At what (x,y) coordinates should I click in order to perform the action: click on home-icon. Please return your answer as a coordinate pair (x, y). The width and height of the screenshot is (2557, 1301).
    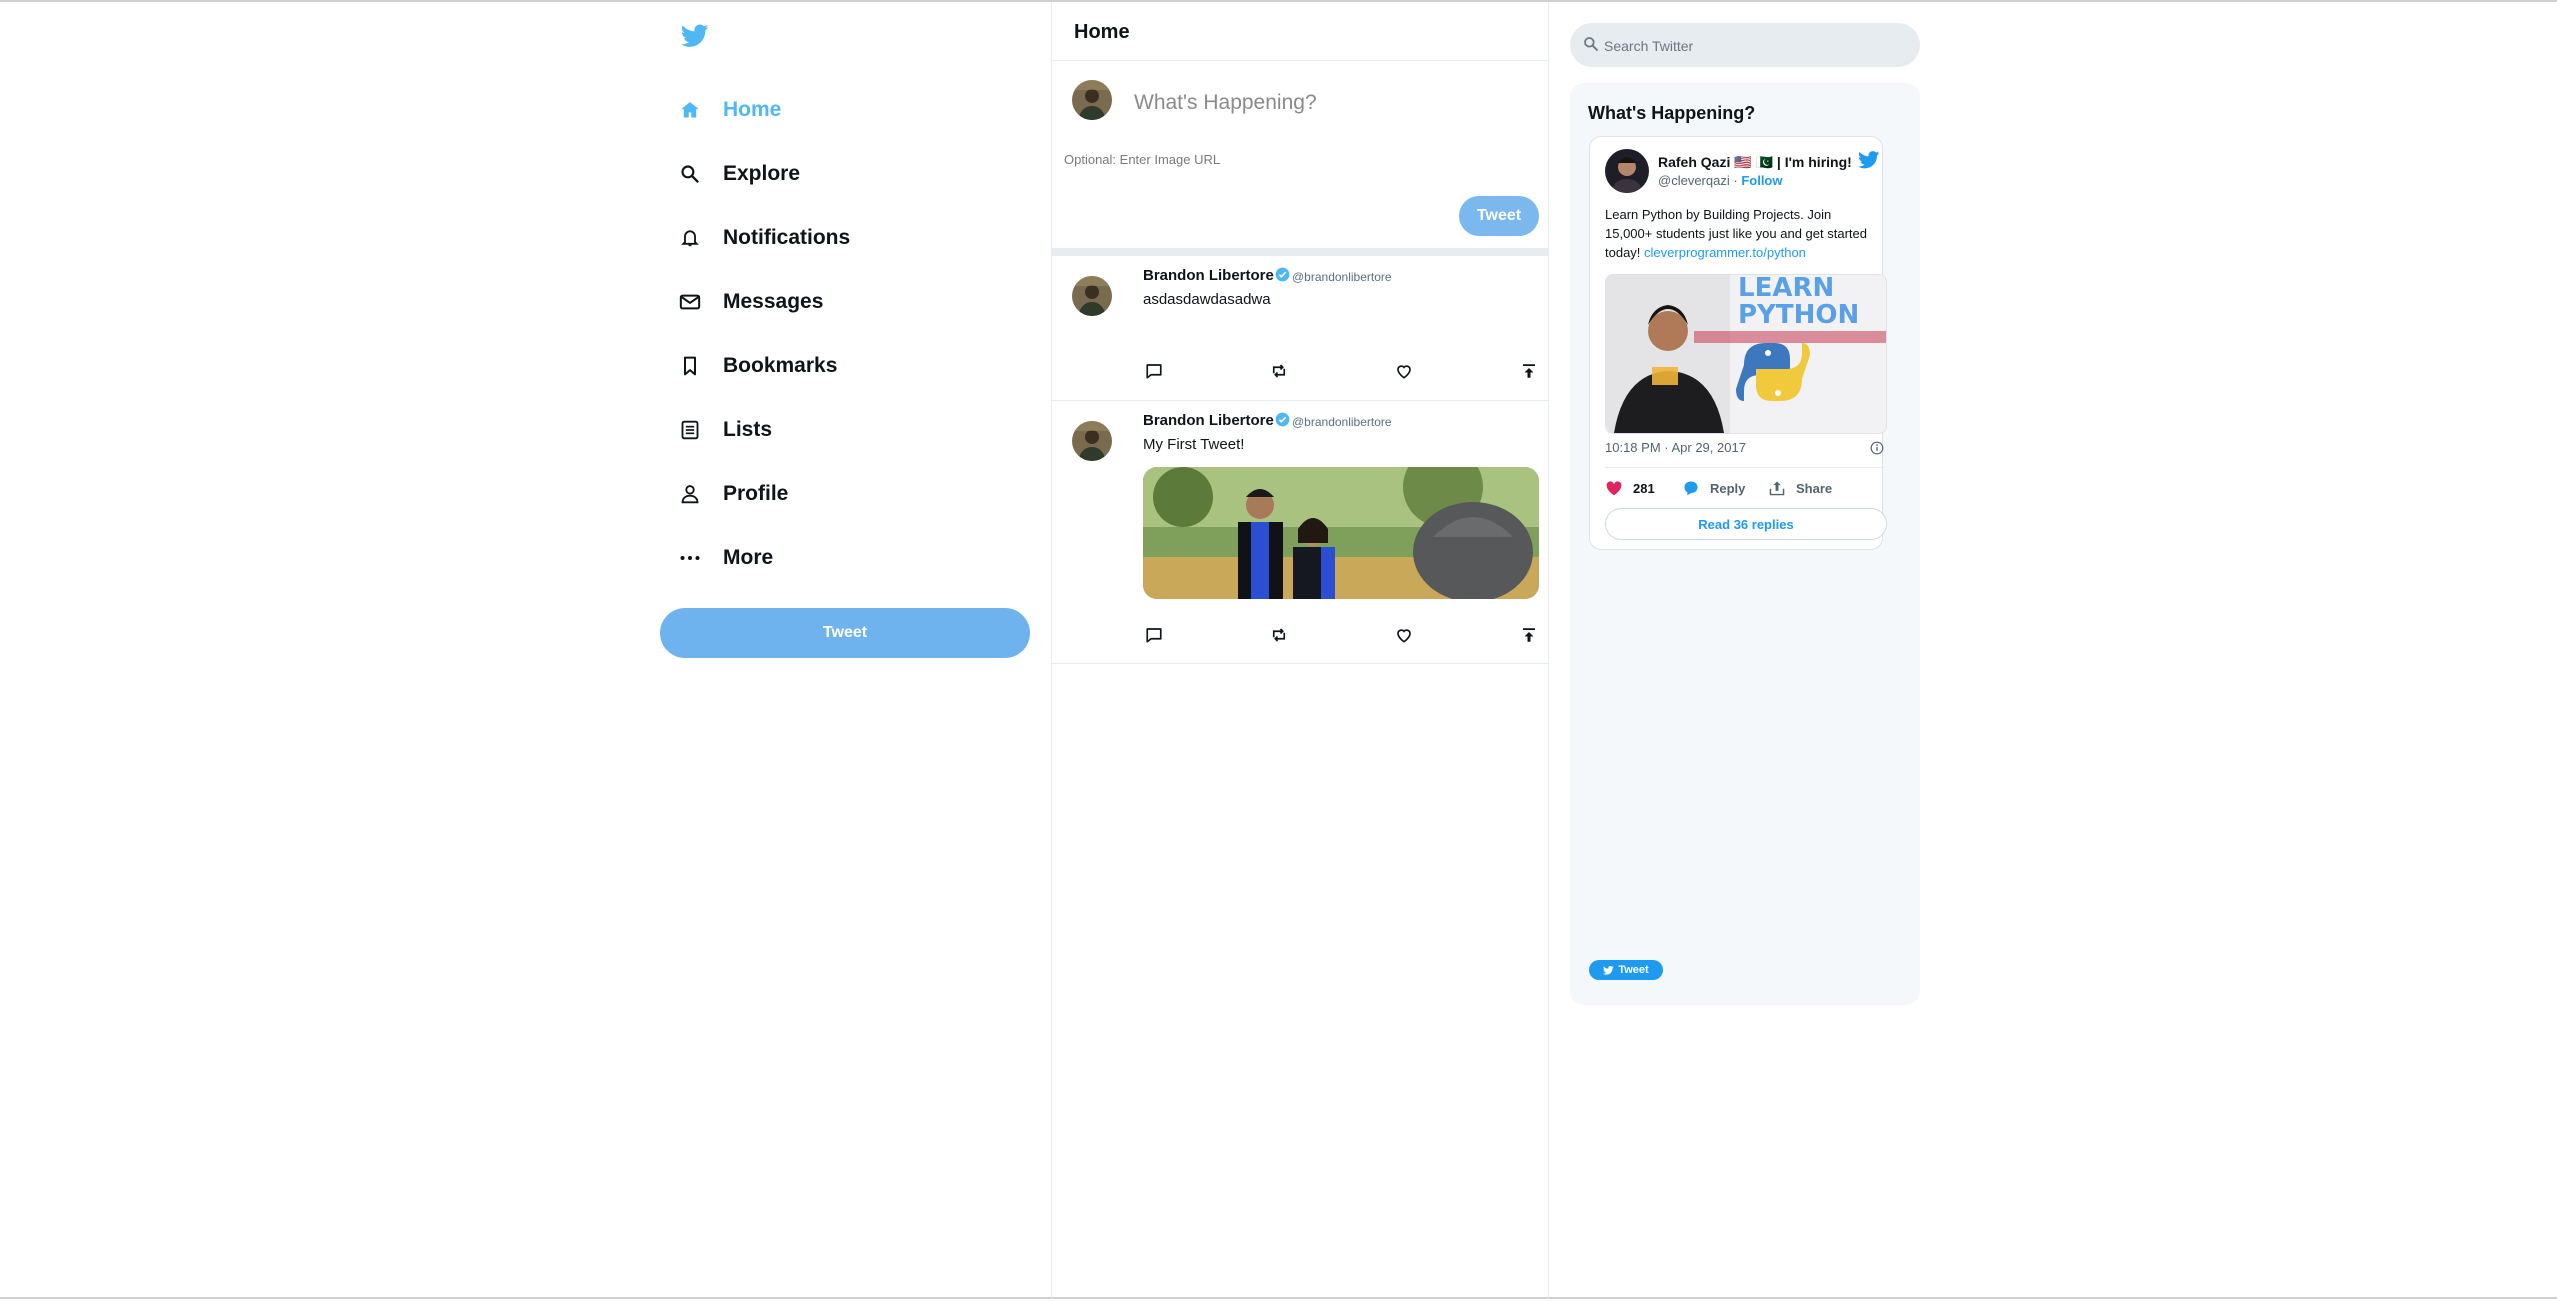
    Looking at the image, I should click on (690, 110).